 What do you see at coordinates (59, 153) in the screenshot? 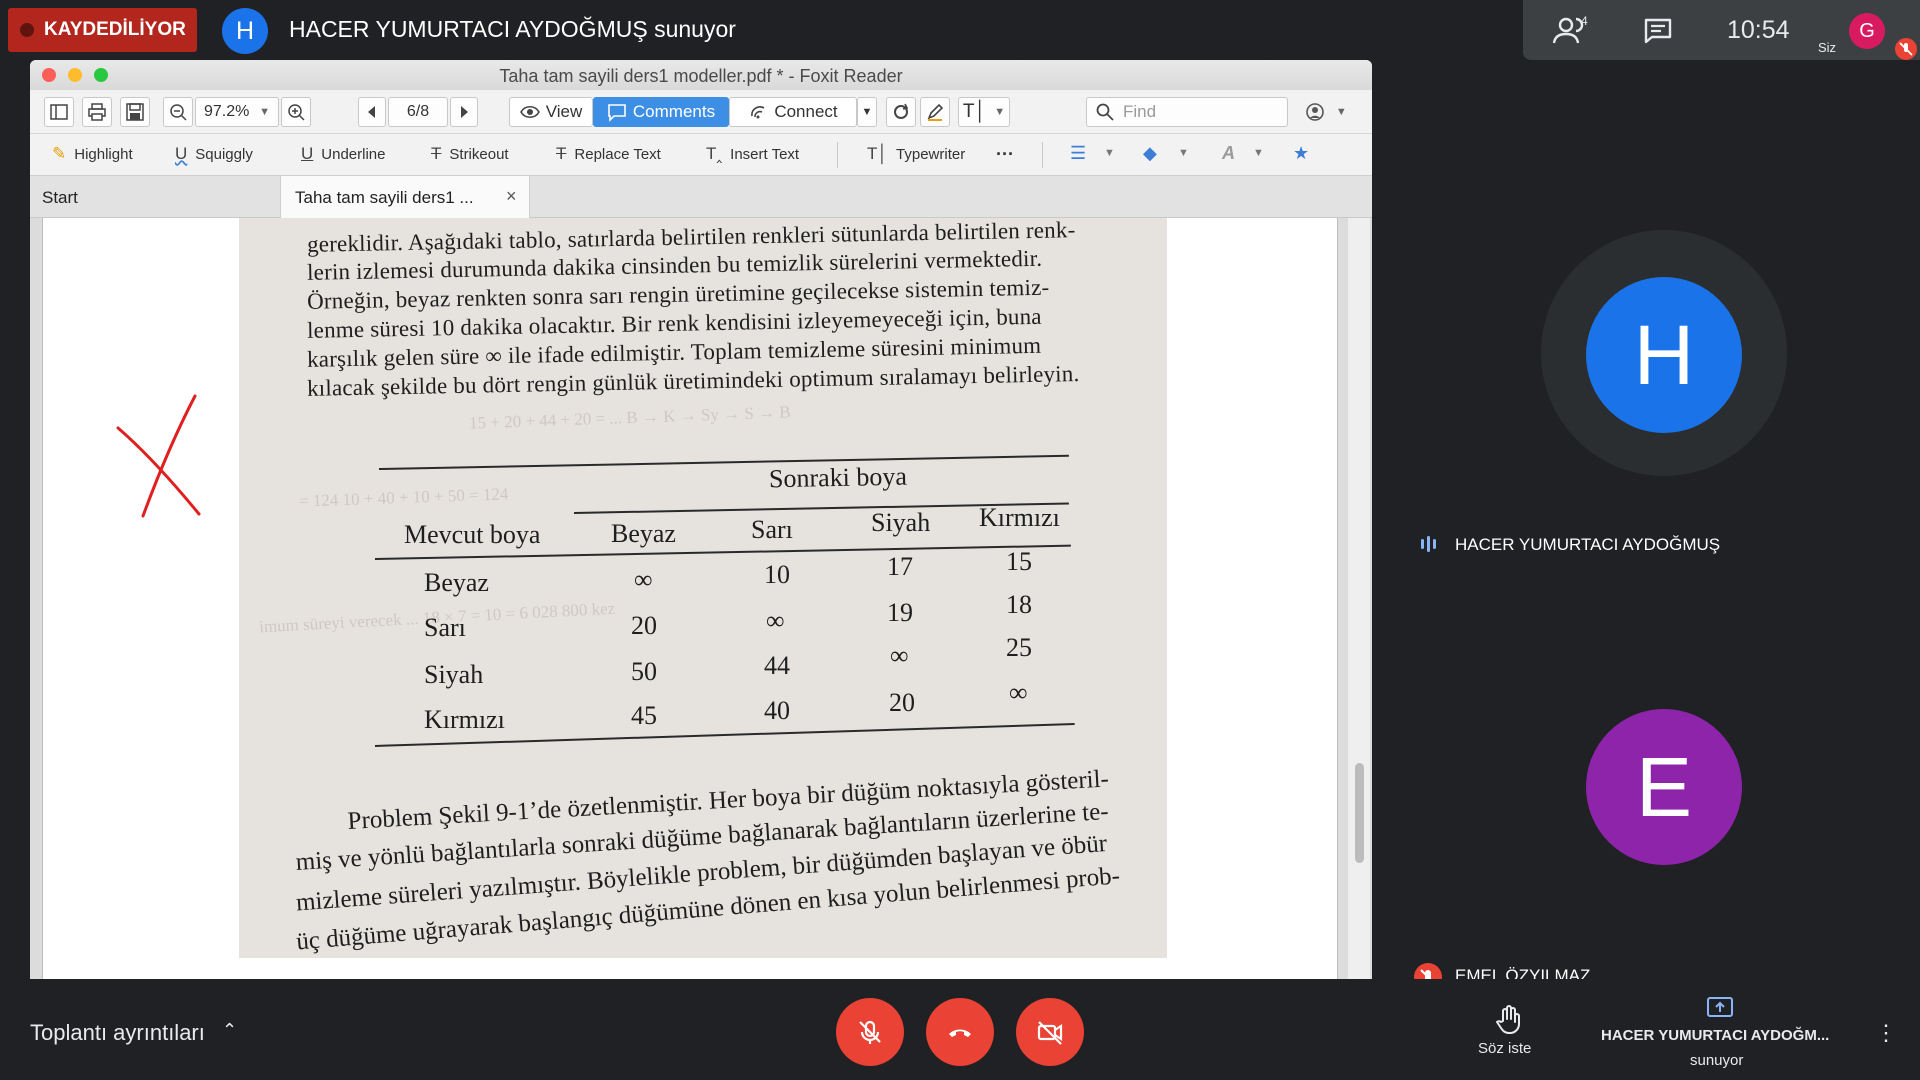
I see `highlighter-icon: ✎` at bounding box center [59, 153].